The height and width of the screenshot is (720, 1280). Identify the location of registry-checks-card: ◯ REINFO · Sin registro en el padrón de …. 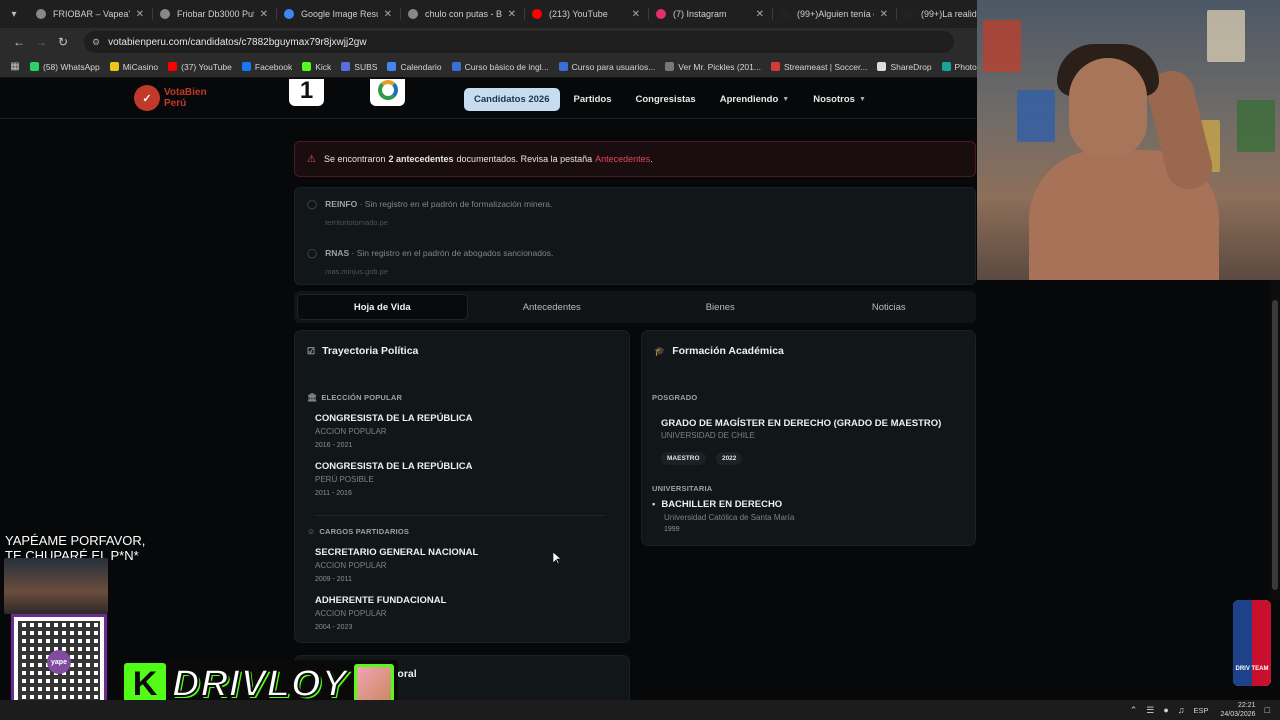
(635, 236).